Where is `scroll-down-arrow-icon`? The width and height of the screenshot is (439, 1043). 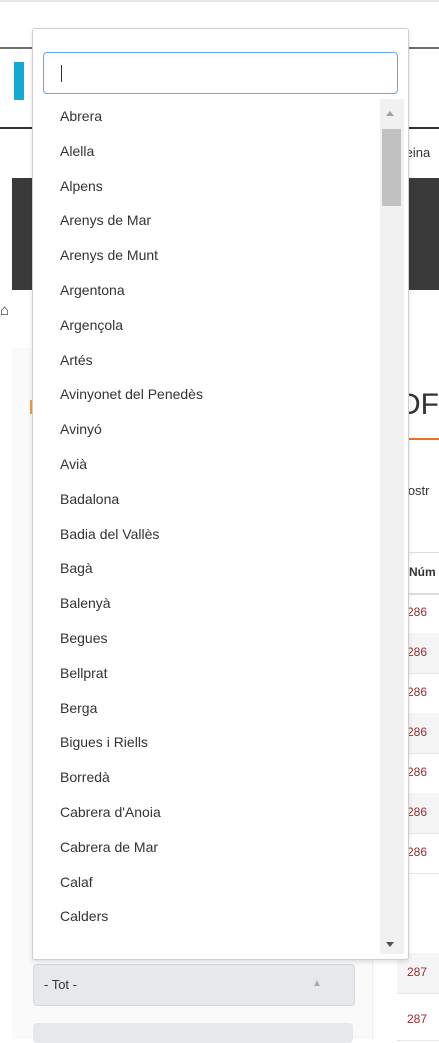 scroll-down-arrow-icon is located at coordinates (390, 944).